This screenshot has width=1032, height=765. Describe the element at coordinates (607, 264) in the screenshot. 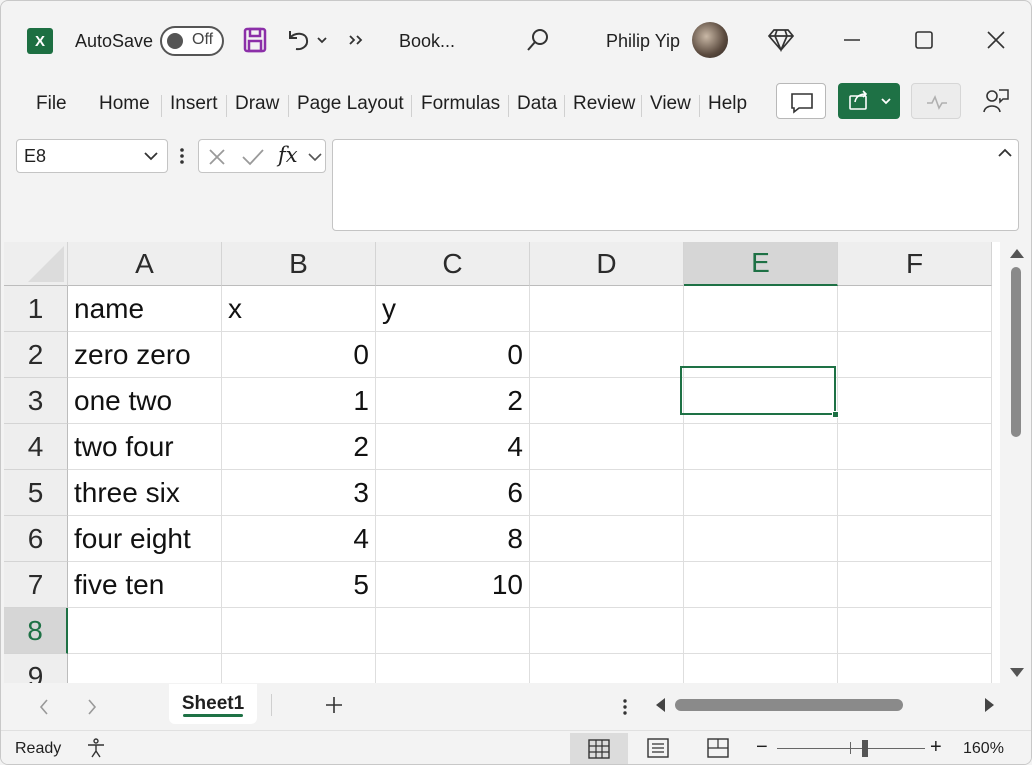

I see `column-header-d: D` at that location.